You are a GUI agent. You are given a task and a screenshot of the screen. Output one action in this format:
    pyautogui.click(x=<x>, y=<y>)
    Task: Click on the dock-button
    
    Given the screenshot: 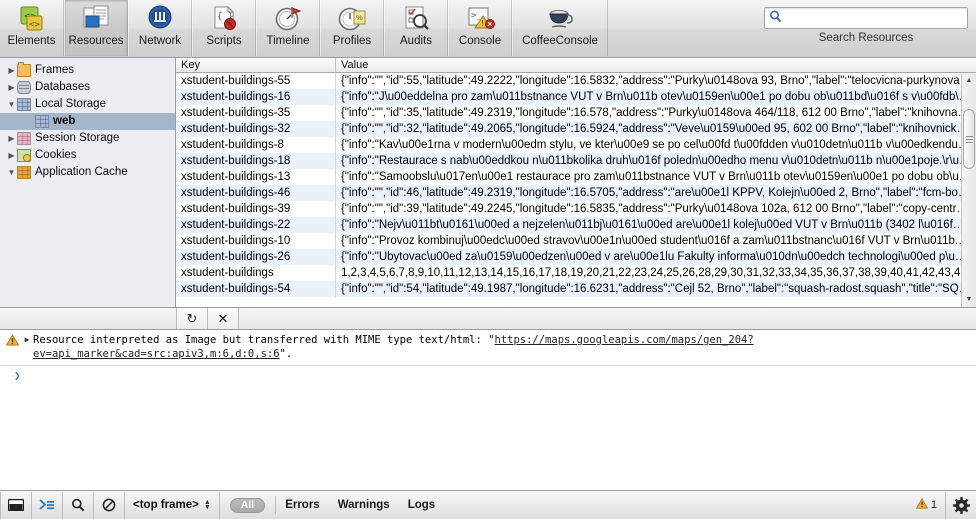 What is the action you would take?
    pyautogui.click(x=16, y=505)
    